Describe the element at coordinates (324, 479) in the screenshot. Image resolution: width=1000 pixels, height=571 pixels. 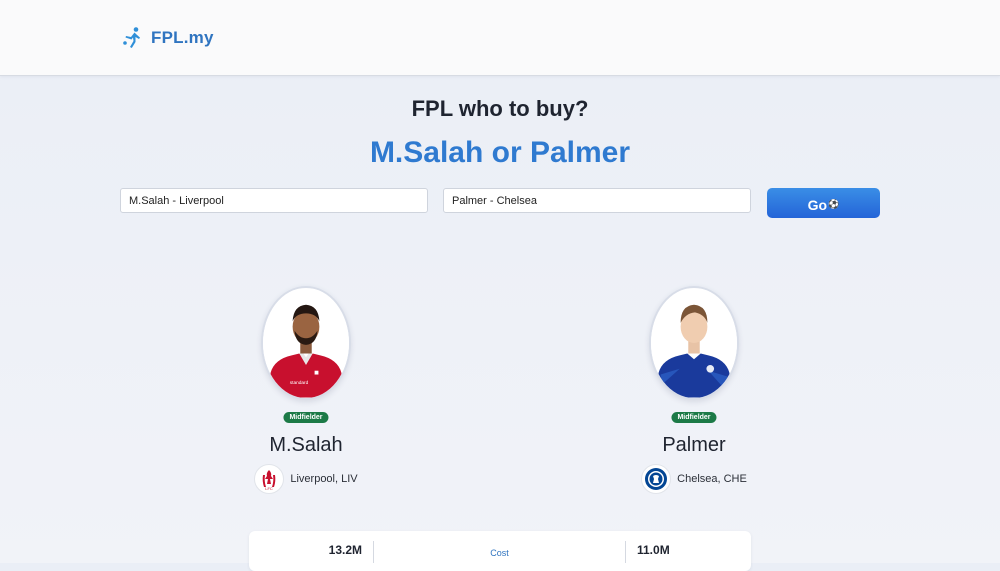
I see `club-label: Liverpool, LIV` at that location.